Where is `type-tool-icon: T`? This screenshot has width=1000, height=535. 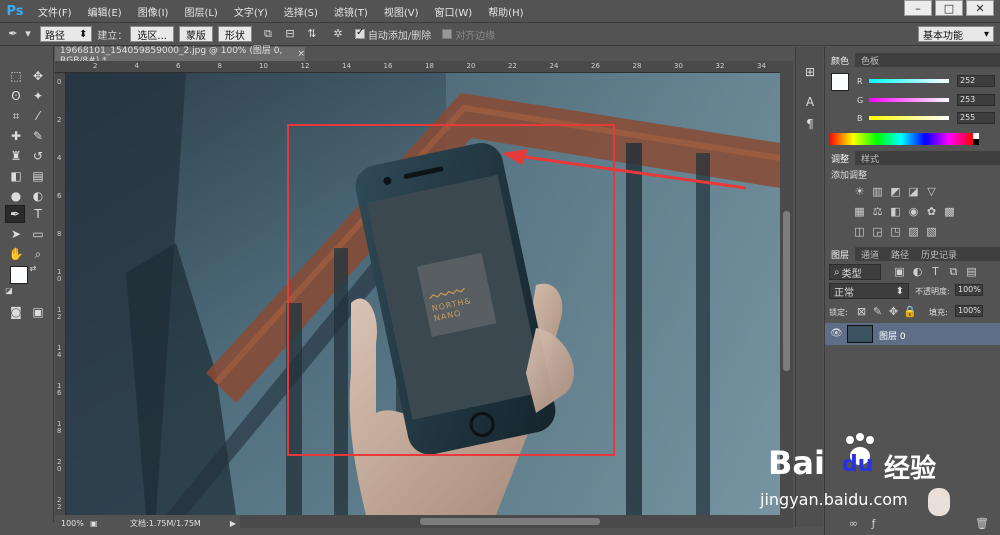 type-tool-icon: T is located at coordinates (38, 214).